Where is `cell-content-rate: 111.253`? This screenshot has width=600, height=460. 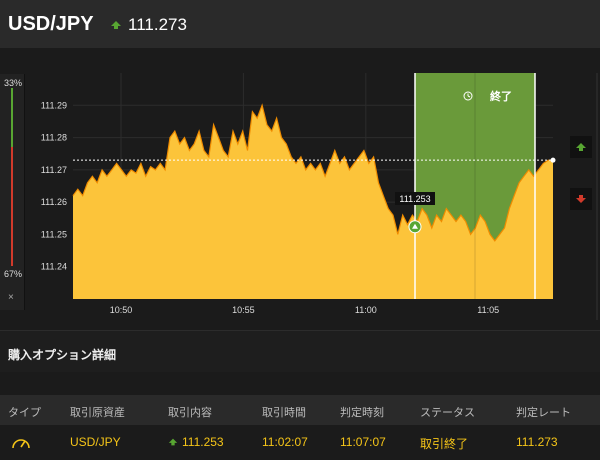
cell-content-rate: 111.253 is located at coordinates (203, 442).